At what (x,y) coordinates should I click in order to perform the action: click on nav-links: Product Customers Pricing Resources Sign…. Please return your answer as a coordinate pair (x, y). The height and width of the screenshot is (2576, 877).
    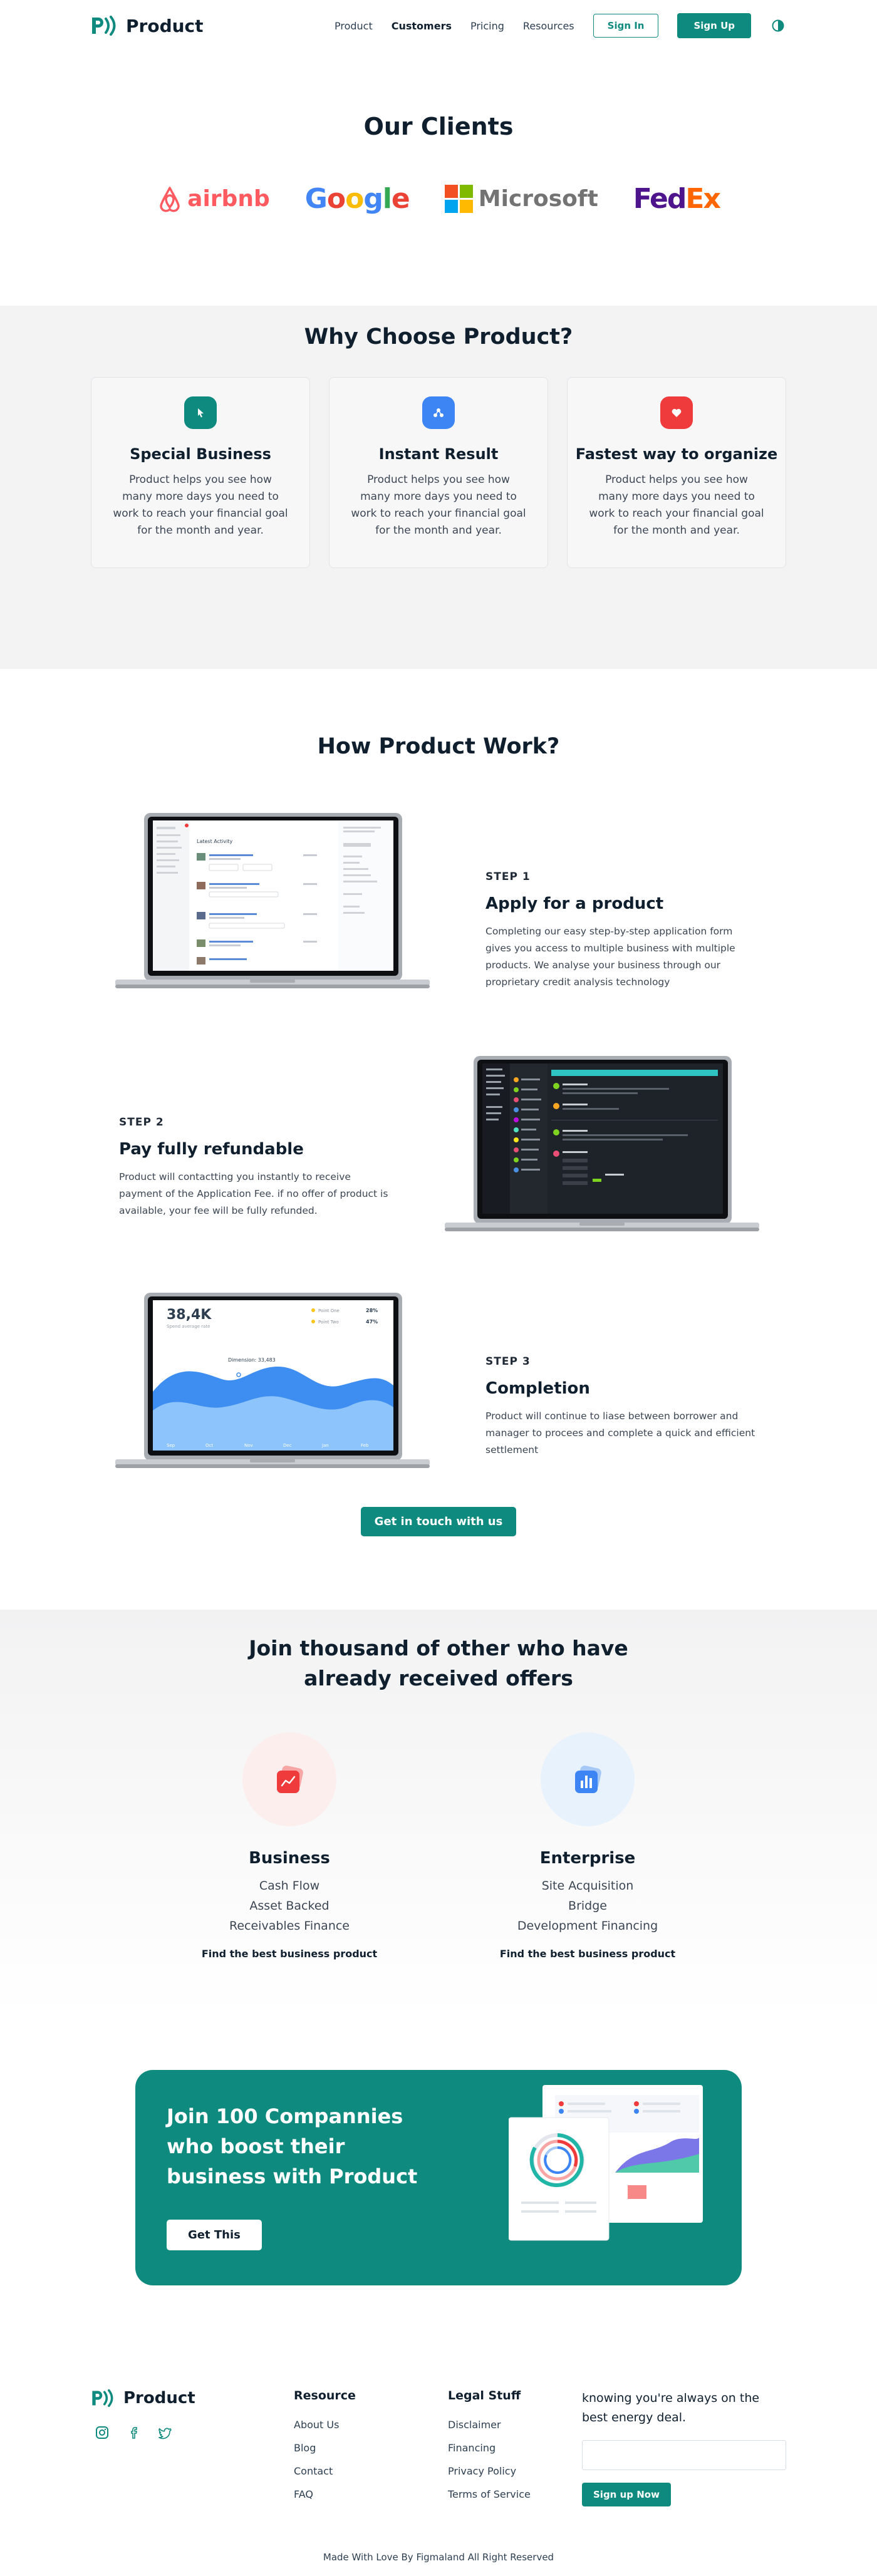
    Looking at the image, I should click on (560, 25).